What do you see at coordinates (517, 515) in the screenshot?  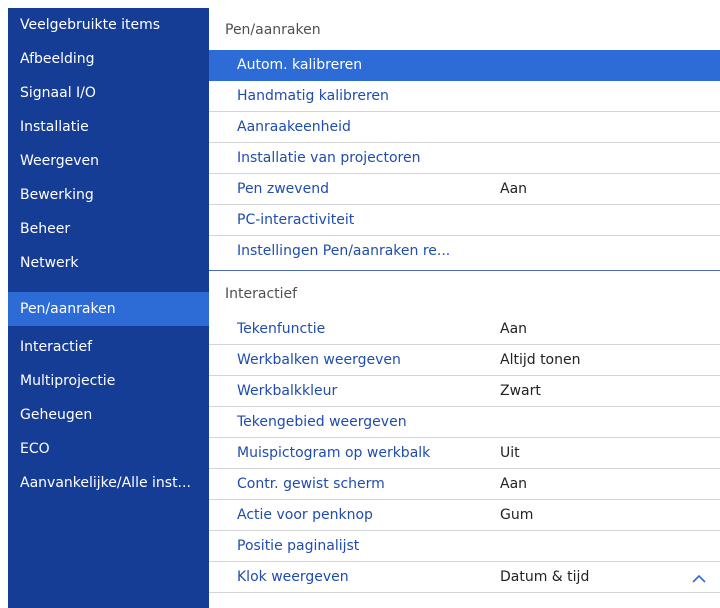 I see `row-value: Gum` at bounding box center [517, 515].